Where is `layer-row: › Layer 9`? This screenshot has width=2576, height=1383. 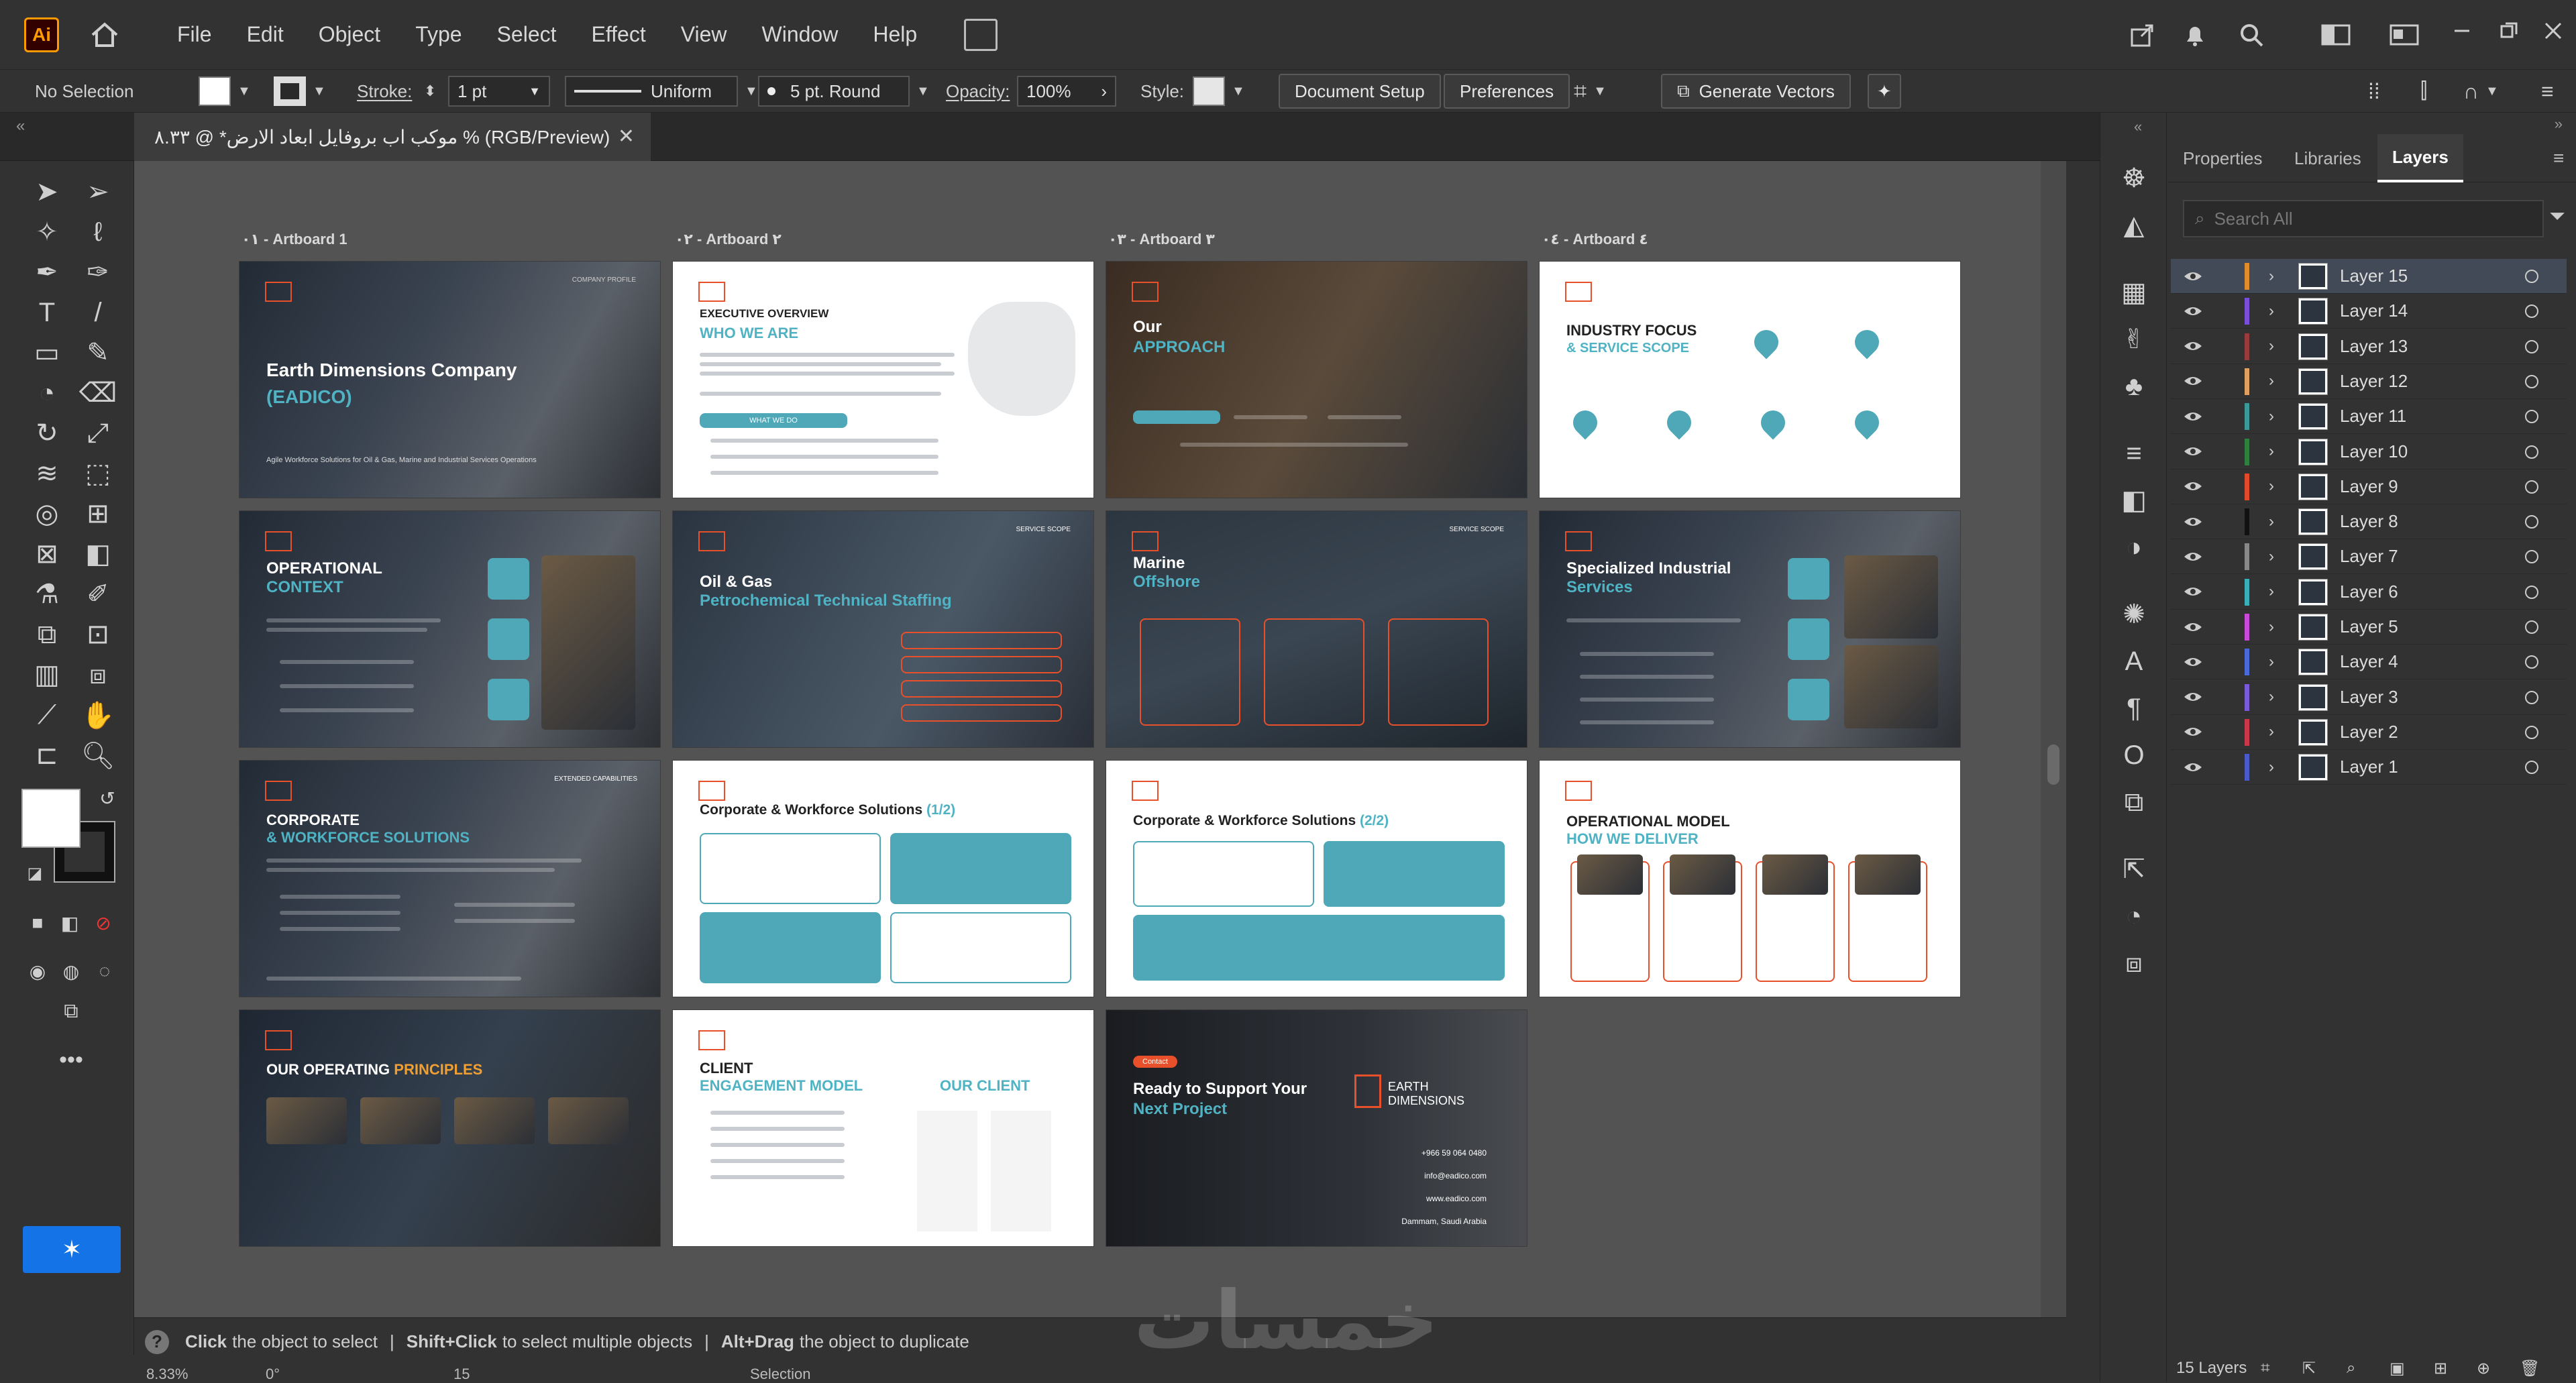 layer-row: › Layer 9 is located at coordinates (2369, 486).